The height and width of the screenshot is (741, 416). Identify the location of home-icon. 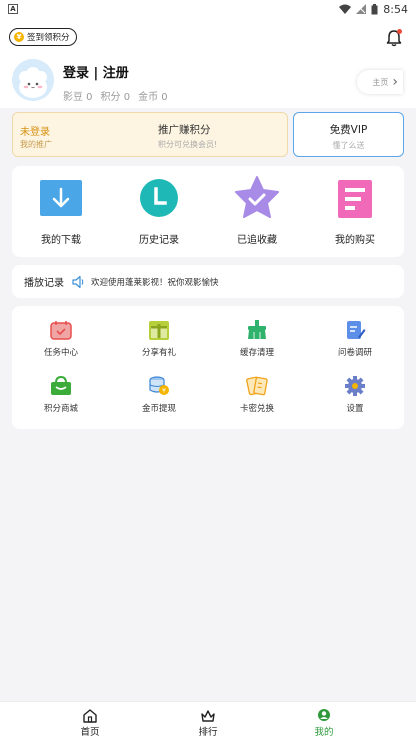
(90, 716).